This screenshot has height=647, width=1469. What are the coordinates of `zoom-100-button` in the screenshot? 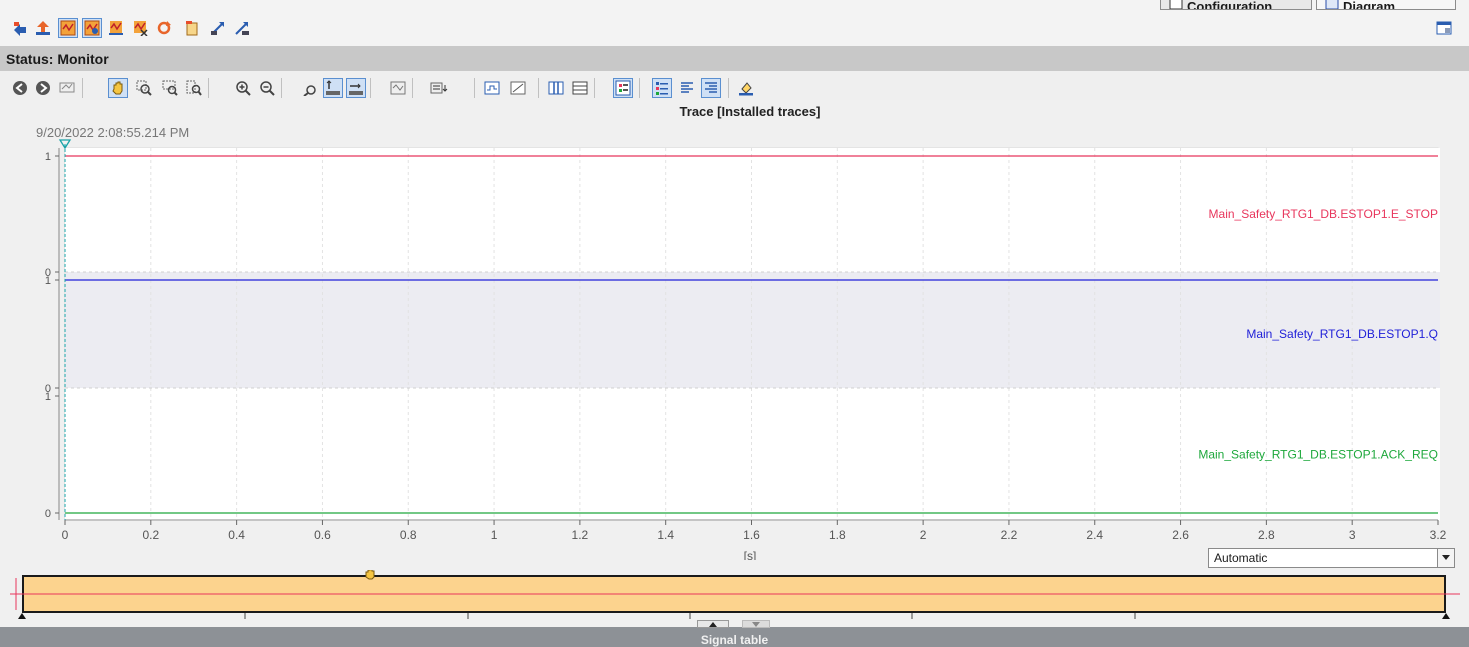 It's located at (310, 88).